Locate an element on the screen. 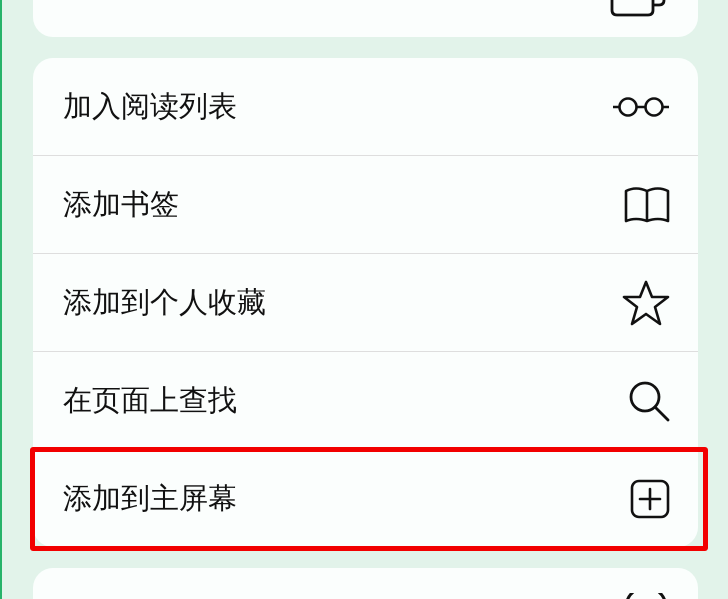 This screenshot has height=599, width=728. menu-item: 添加到主屏幕 is located at coordinates (365, 498).